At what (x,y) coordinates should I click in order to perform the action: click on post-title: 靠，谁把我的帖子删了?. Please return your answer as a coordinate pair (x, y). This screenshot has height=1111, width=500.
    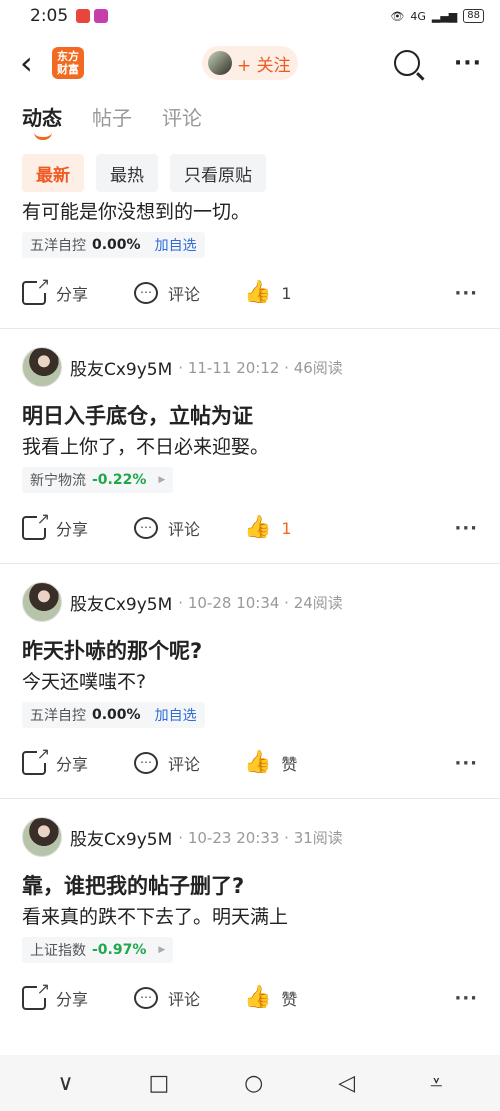
    Looking at the image, I should click on (133, 886).